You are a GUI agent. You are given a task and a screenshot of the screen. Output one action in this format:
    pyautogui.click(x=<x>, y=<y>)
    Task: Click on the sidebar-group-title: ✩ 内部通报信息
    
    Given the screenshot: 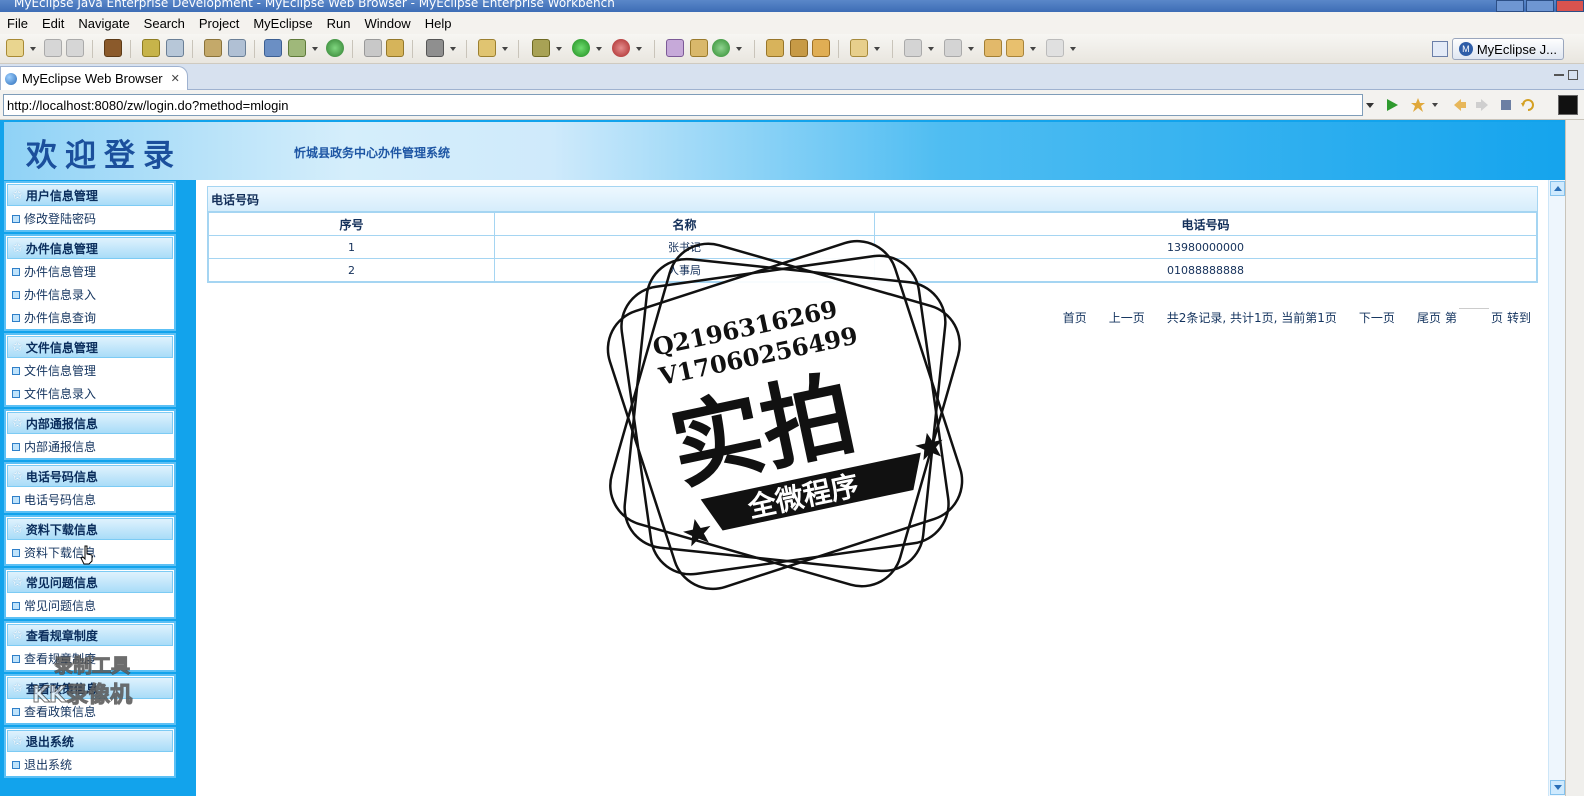 What is the action you would take?
    pyautogui.click(x=90, y=423)
    